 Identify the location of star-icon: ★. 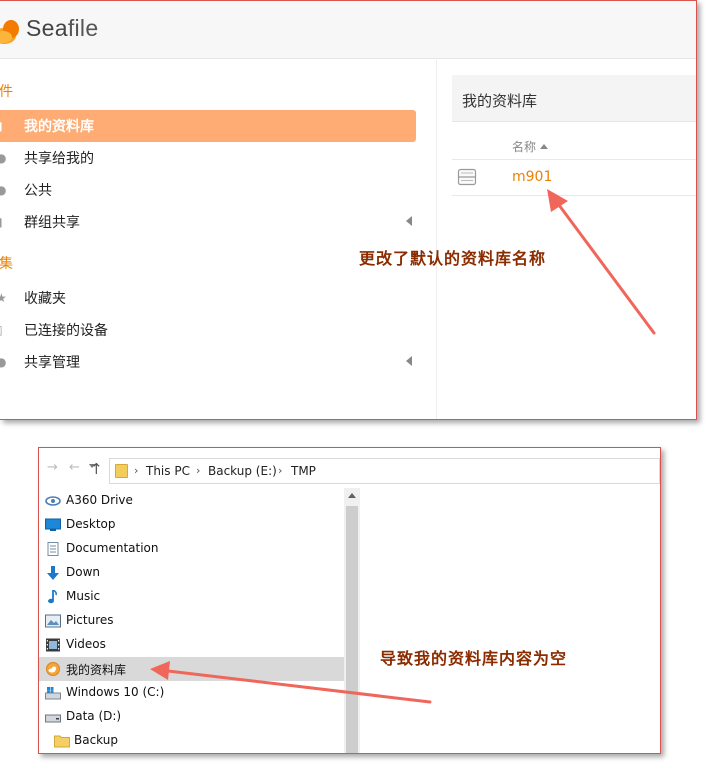
(3, 298).